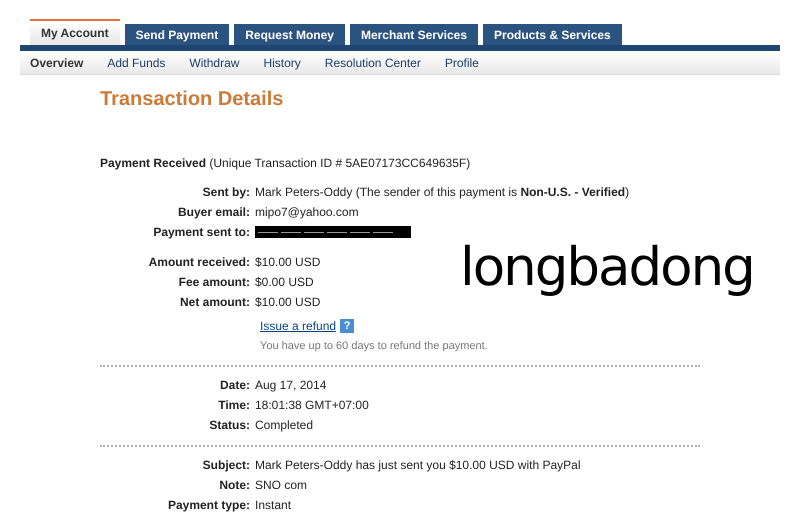  What do you see at coordinates (284, 282) in the screenshot?
I see `field-value: $0.00 USD` at bounding box center [284, 282].